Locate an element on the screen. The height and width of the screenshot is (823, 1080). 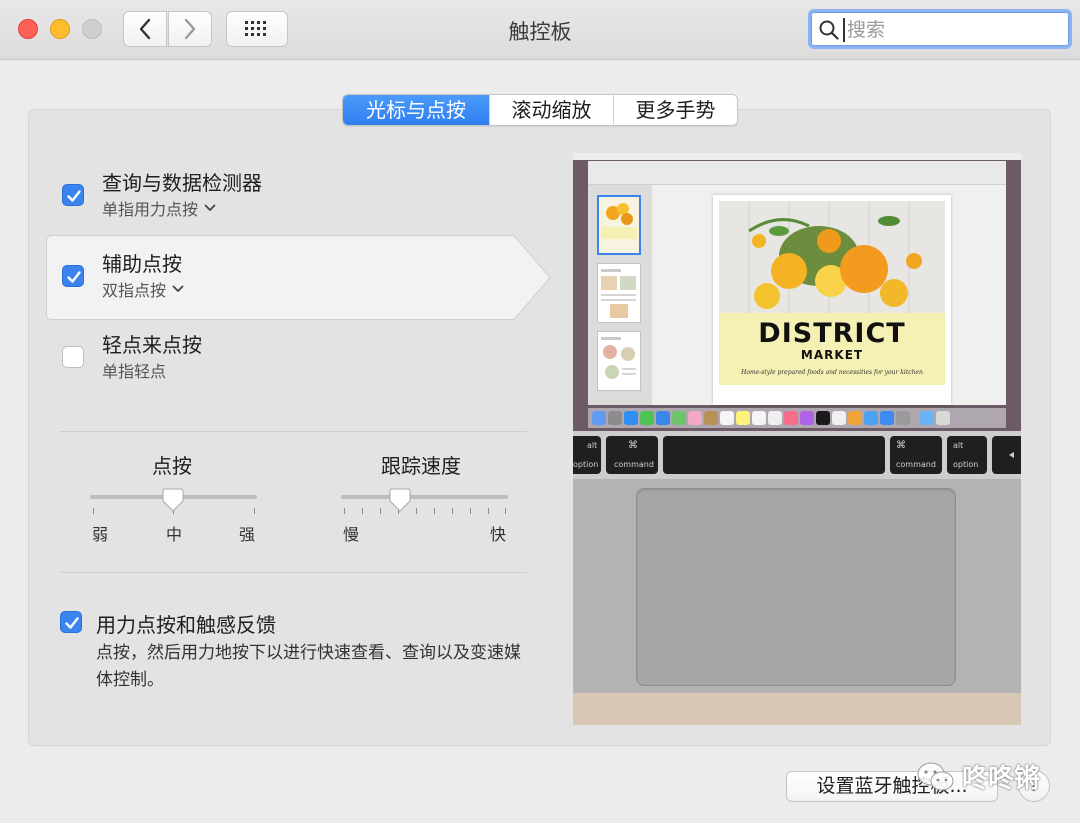
keyboard-key: ⌘ command is located at coordinates (632, 455).